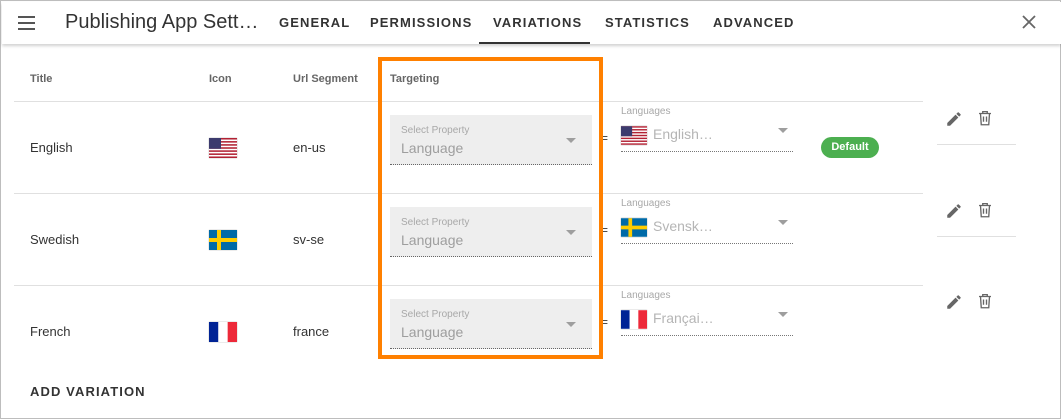  I want to click on url-segment: en-us, so click(309, 147).